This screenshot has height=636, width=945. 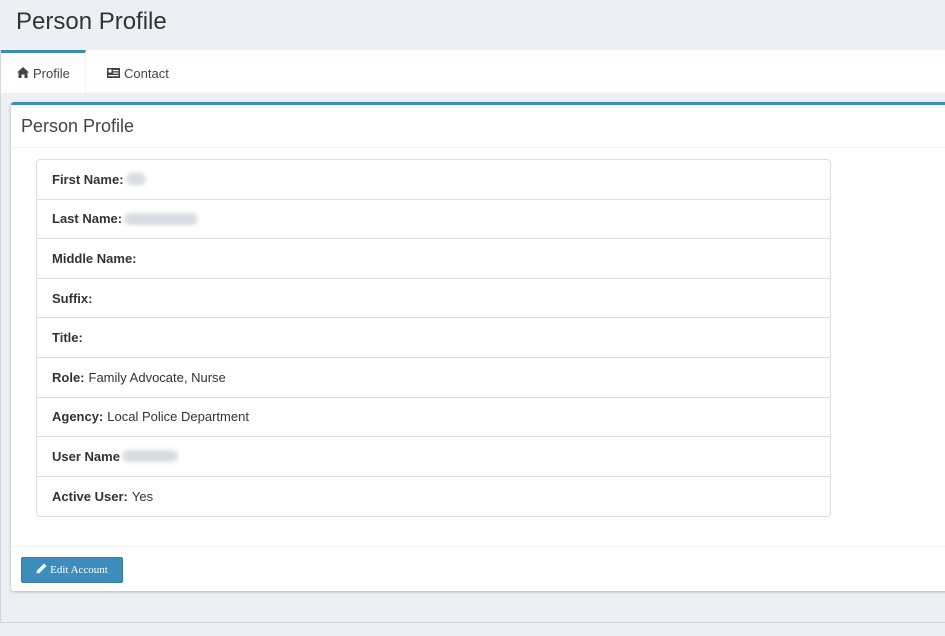 What do you see at coordinates (178, 417) in the screenshot?
I see `agency-value: Local Police Department` at bounding box center [178, 417].